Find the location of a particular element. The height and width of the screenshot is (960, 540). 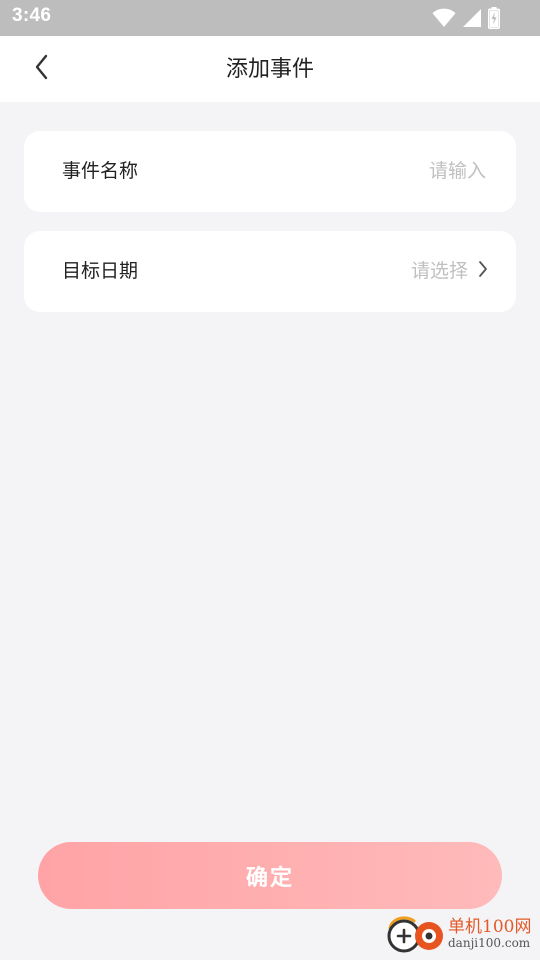

watermark: 单机100网 danji100.com is located at coordinates (459, 933).